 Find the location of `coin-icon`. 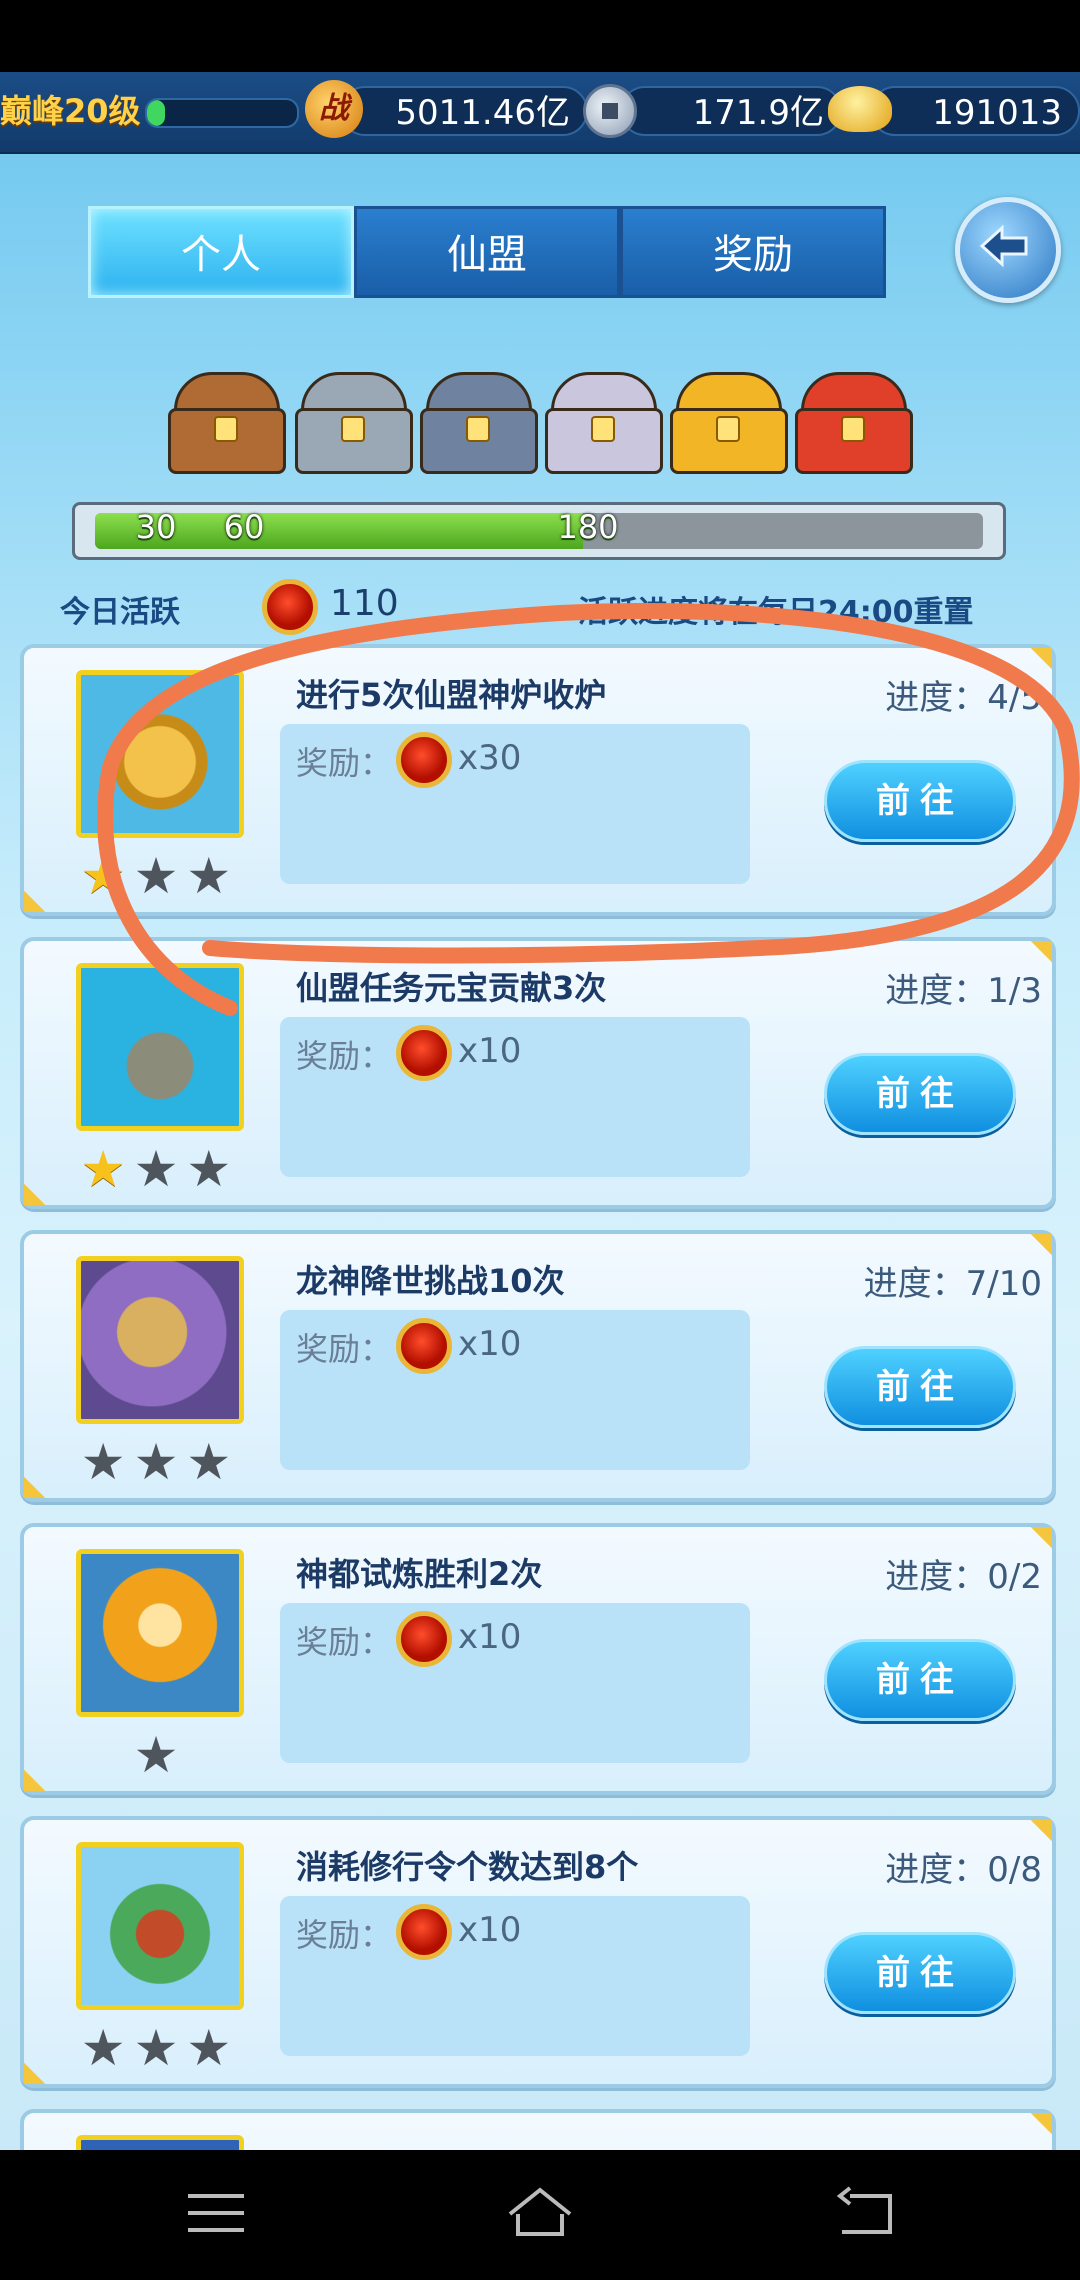

coin-icon is located at coordinates (610, 111).